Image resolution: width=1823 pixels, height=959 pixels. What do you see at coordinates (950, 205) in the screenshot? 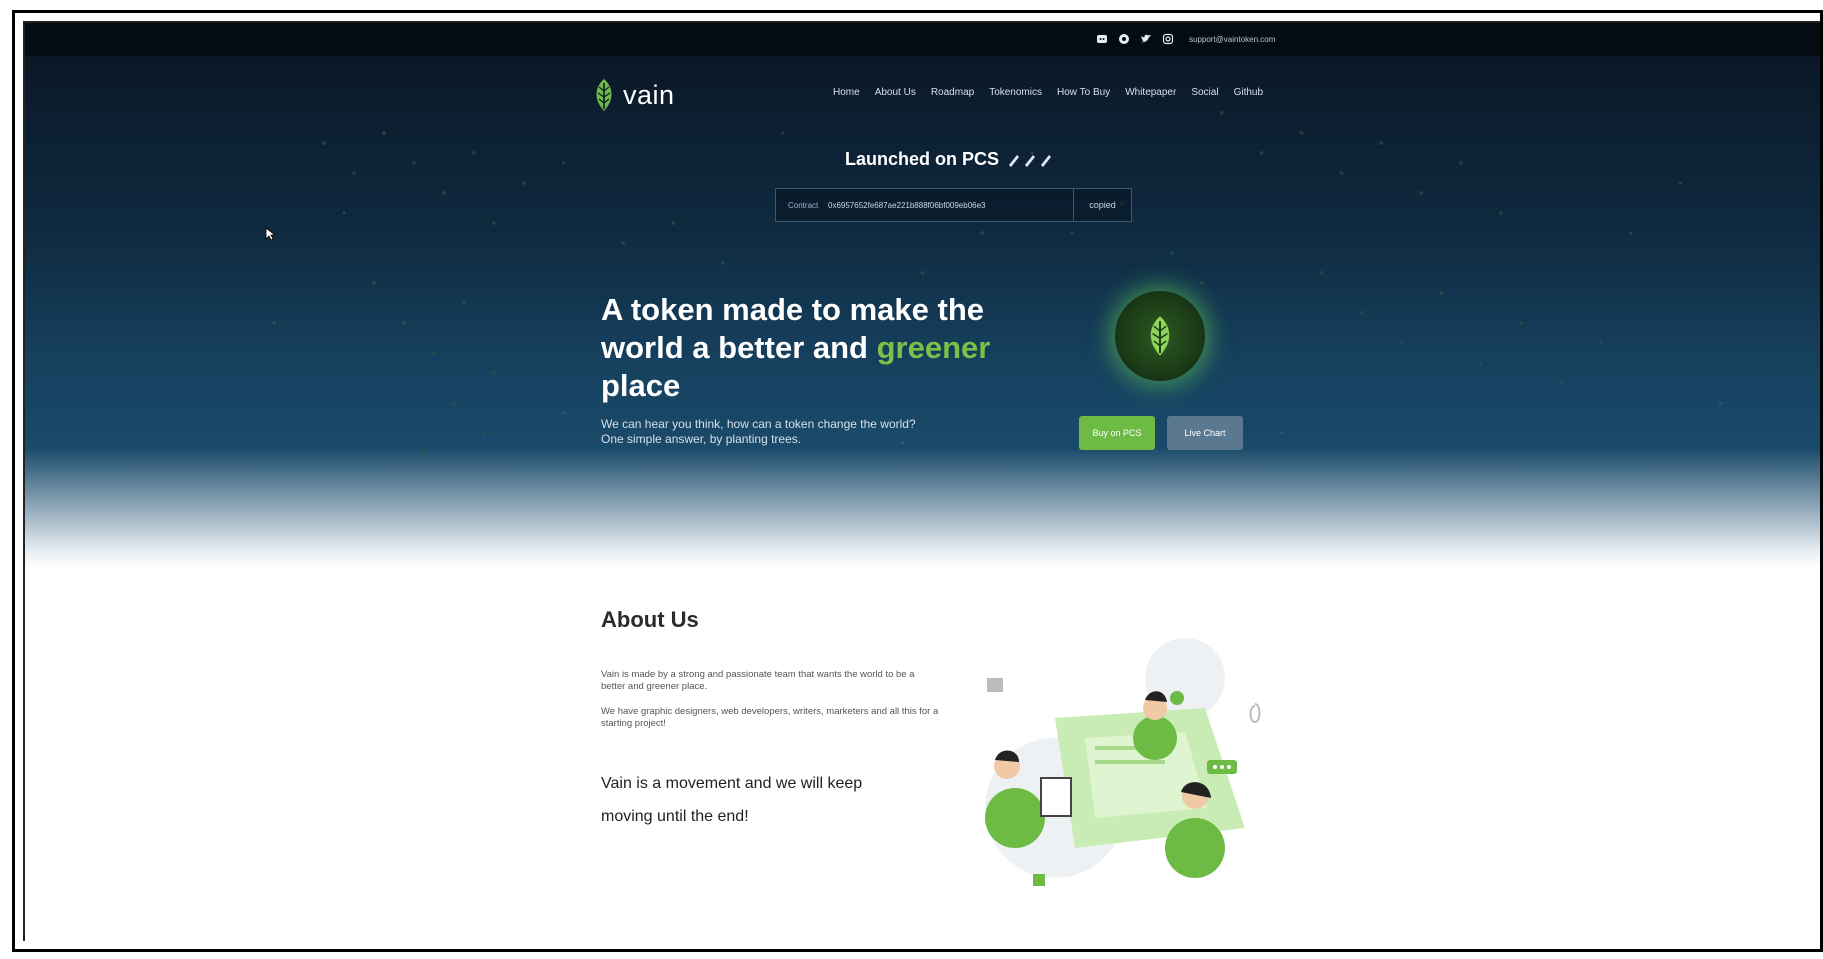
I see `contract-address: 0x6957652fe687ae221b888f06bf009eb06e3` at bounding box center [950, 205].